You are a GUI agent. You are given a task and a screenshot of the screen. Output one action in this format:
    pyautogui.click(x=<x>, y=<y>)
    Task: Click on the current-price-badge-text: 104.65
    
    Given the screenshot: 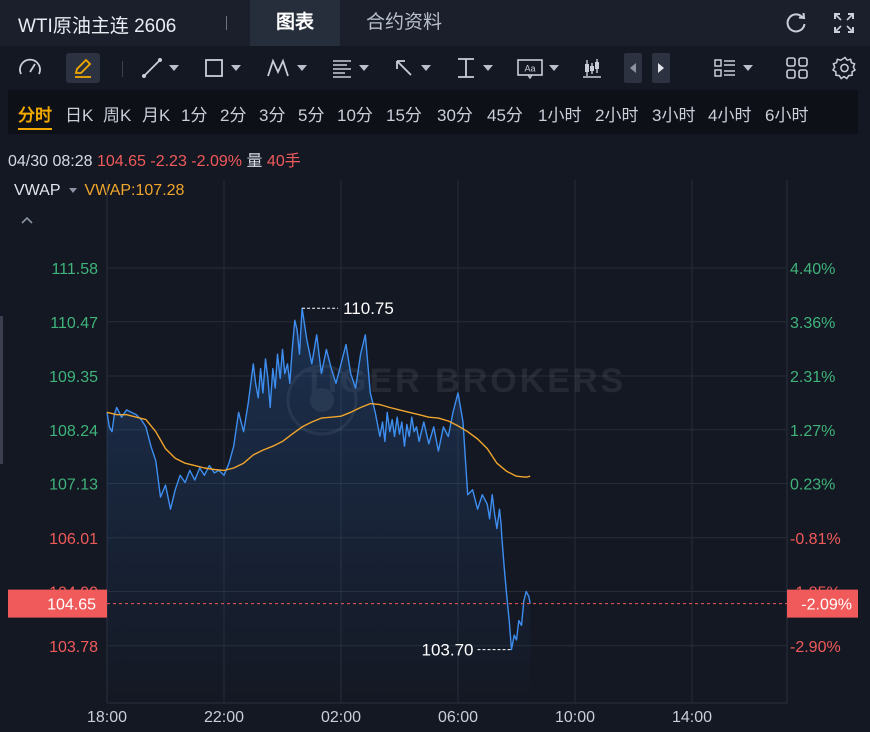 What is the action you would take?
    pyautogui.click(x=71, y=605)
    